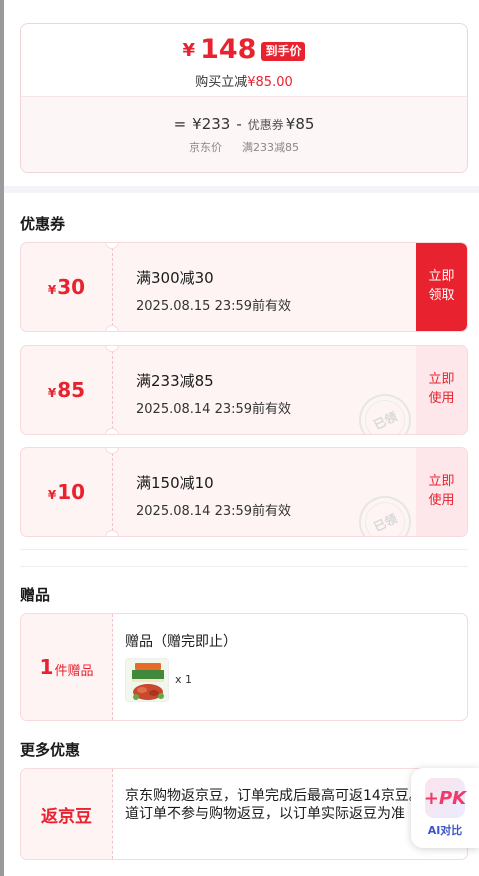 This screenshot has height=876, width=479. Describe the element at coordinates (270, 82) in the screenshot. I see `buy-discount-value: ¥85.00` at that location.